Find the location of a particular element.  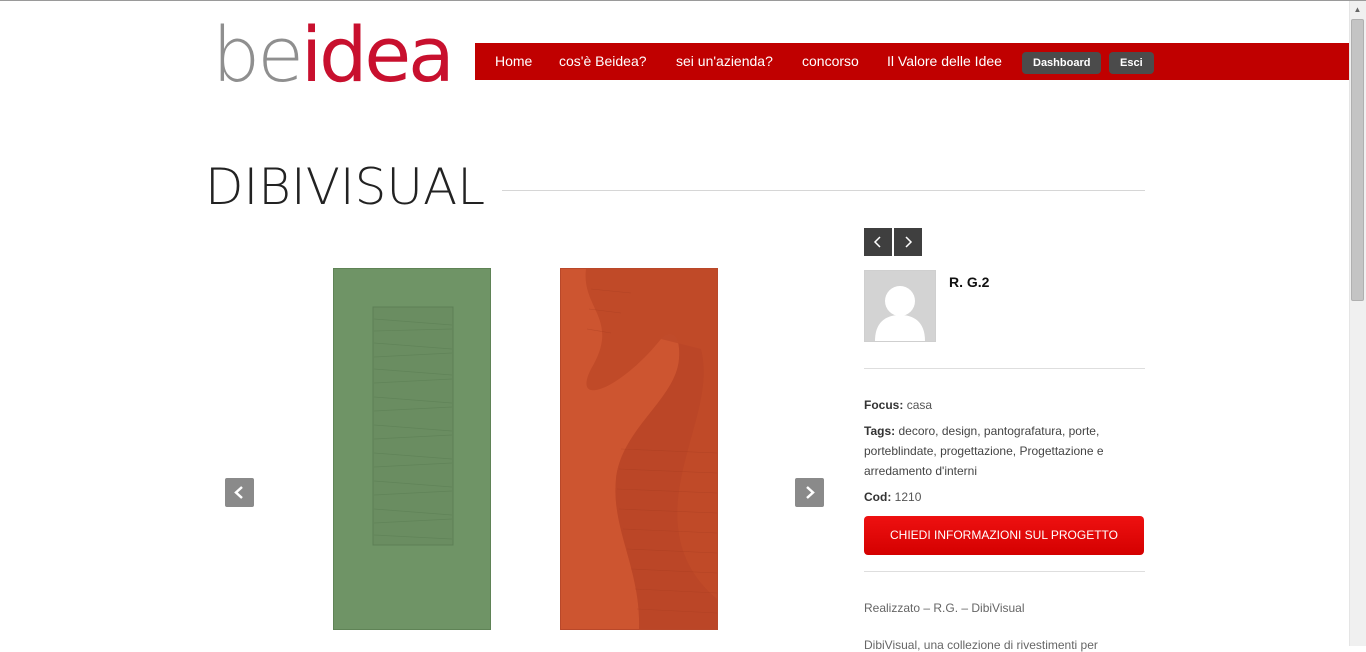

author-name: R. G.2 is located at coordinates (969, 282).